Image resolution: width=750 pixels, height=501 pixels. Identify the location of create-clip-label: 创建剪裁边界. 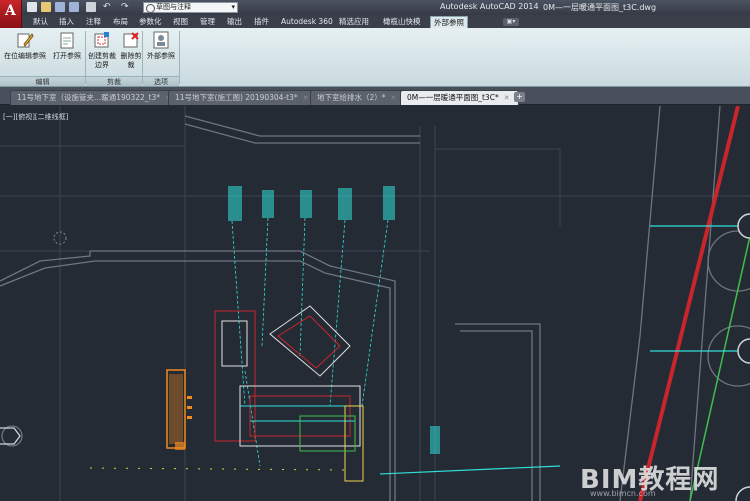
(102, 60).